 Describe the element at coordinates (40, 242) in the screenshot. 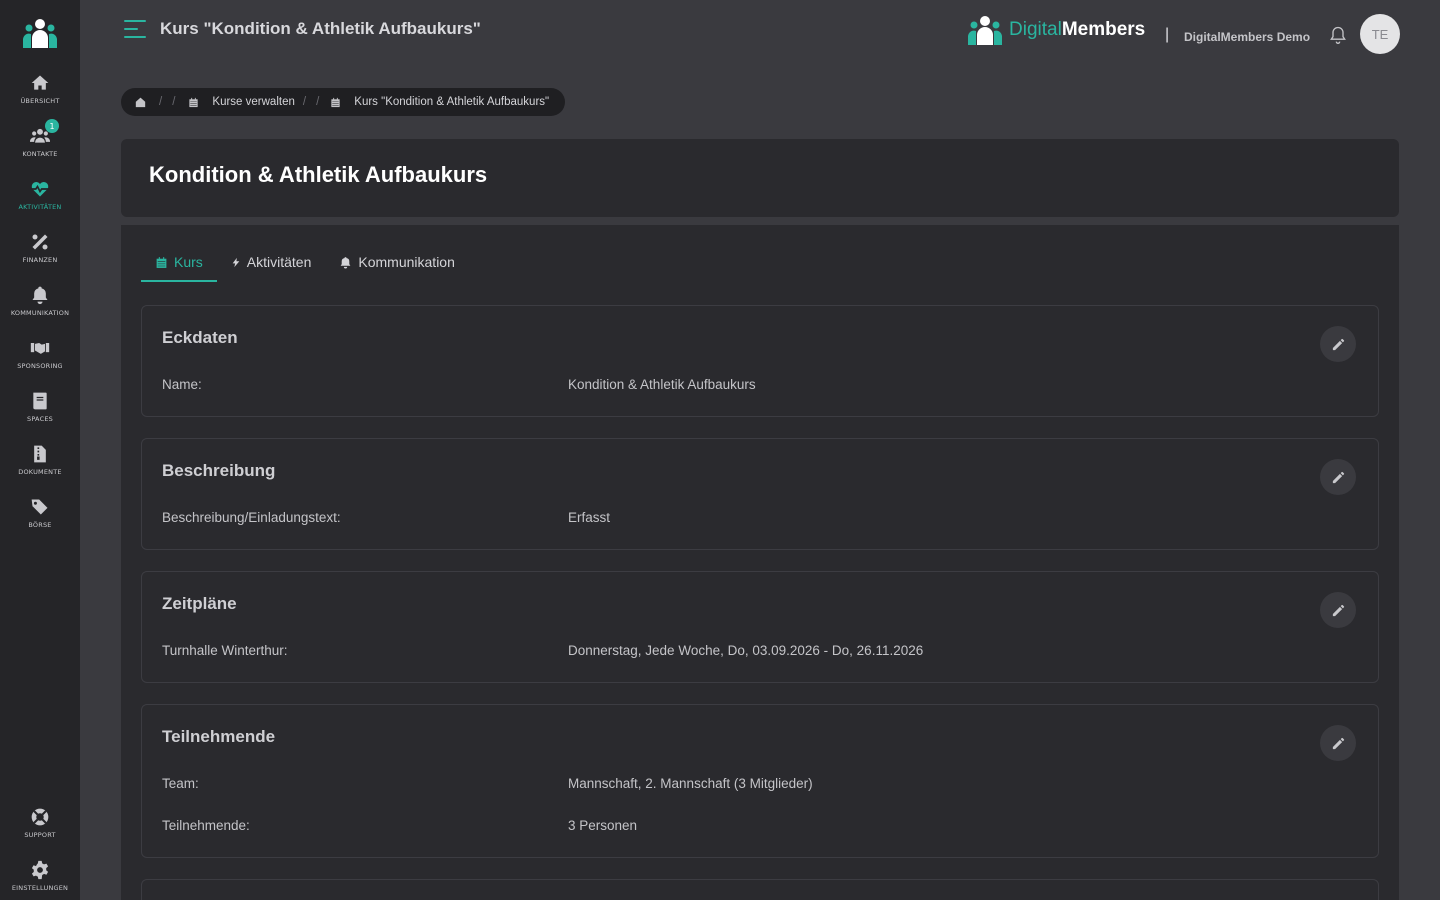

I see `percent-icon` at that location.